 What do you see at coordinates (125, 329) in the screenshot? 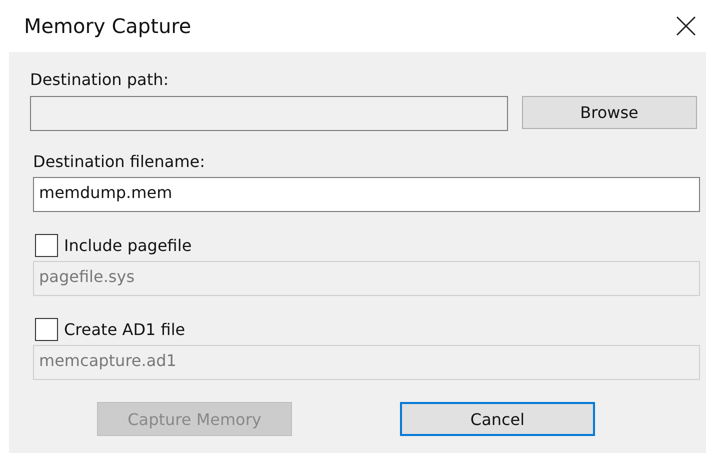
I see `checkbox-label: Create AD1 file` at bounding box center [125, 329].